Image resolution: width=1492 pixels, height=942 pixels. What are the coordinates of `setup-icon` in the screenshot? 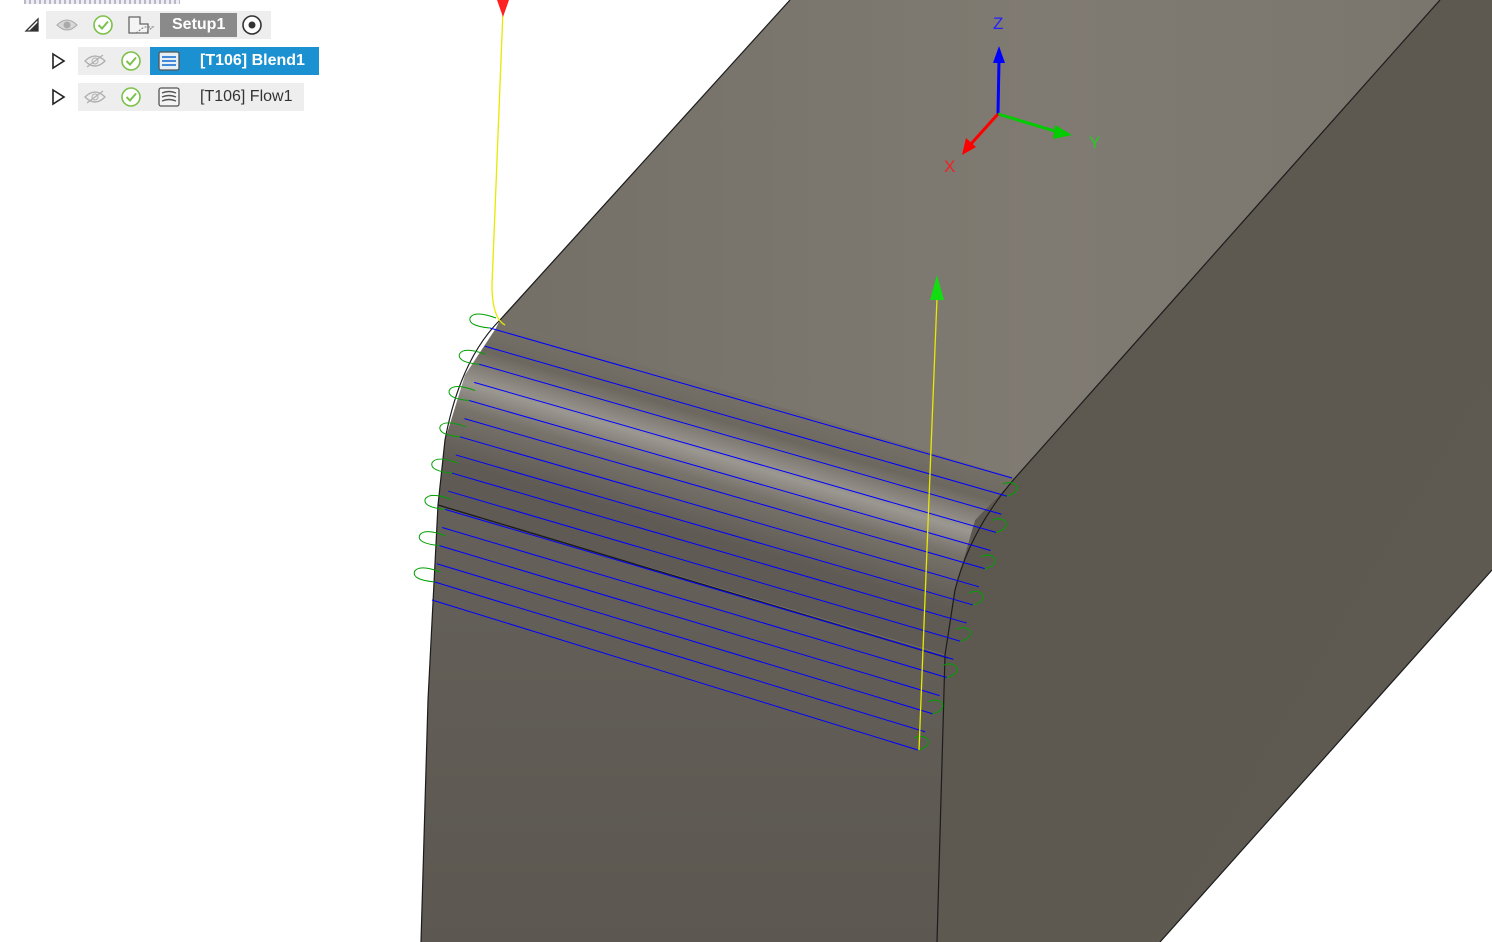 It's located at (141, 25).